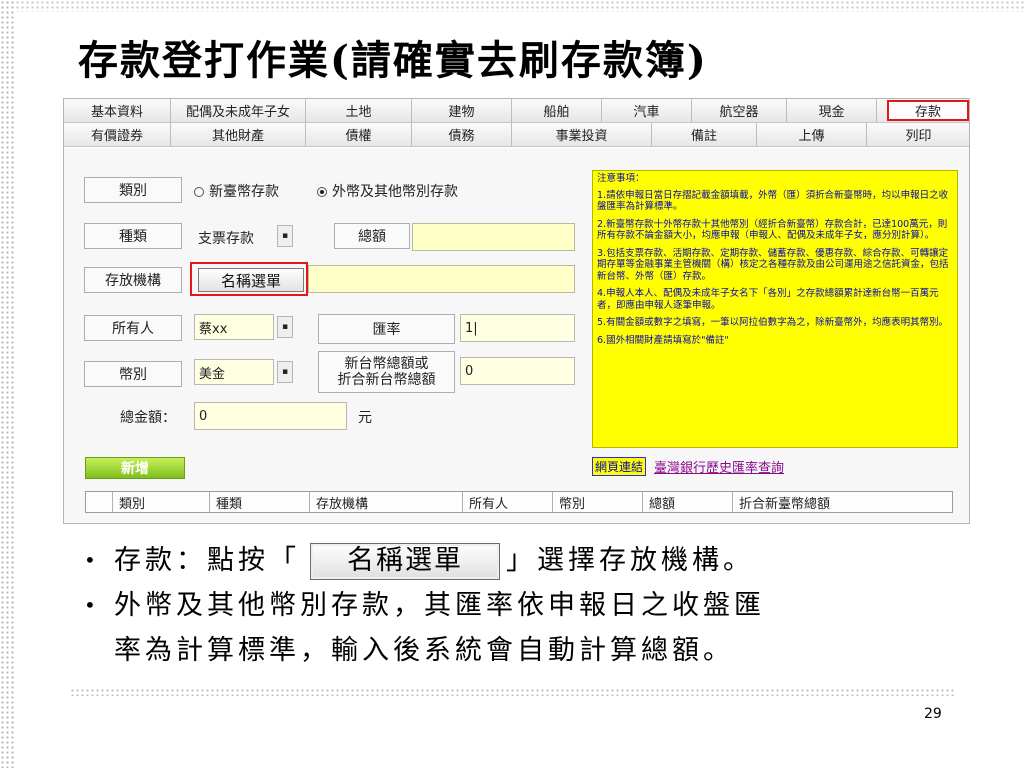 This screenshot has height=768, width=1024. I want to click on th-owner: 所有人, so click(508, 502).